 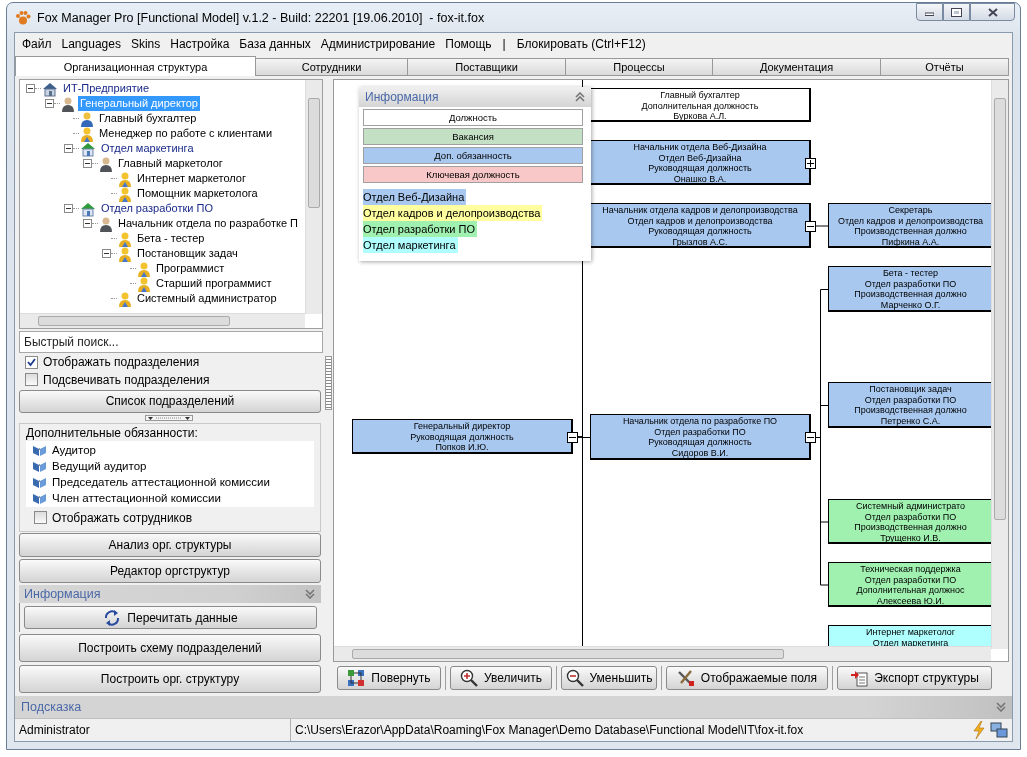 What do you see at coordinates (99, 465) in the screenshot?
I see `list-item: Ведущий аудитор` at bounding box center [99, 465].